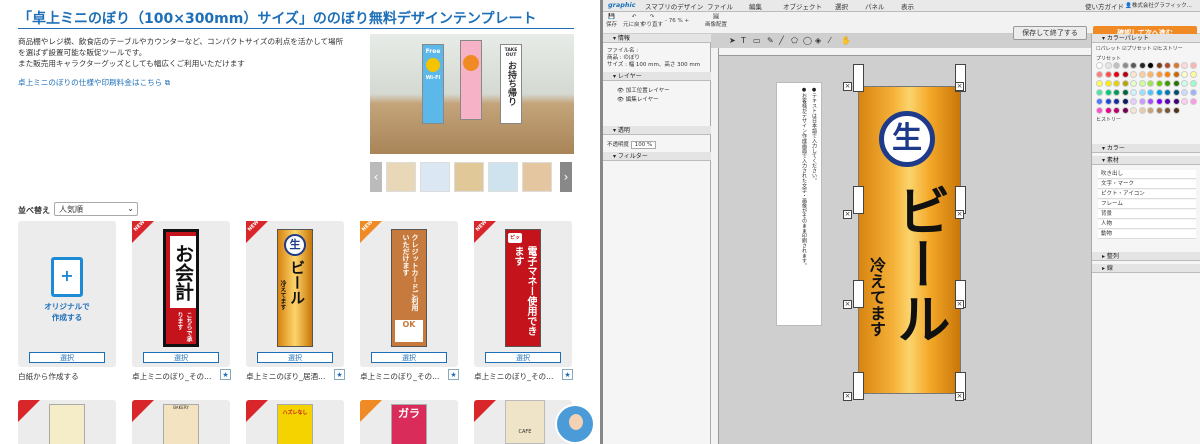 Image resolution: width=1200 pixels, height=444 pixels. What do you see at coordinates (770, 40) in the screenshot?
I see `pen-tool-icon: ✎` at bounding box center [770, 40].